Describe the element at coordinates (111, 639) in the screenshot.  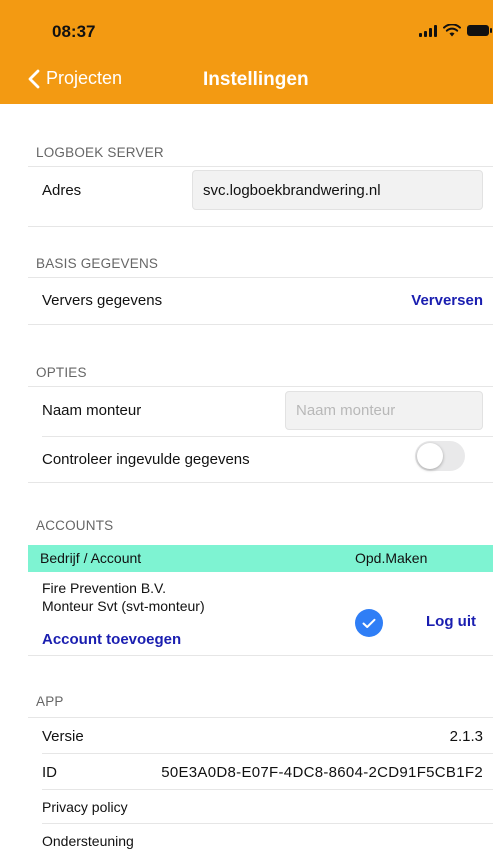
I see `add-account-button: Account toevoegen` at that location.